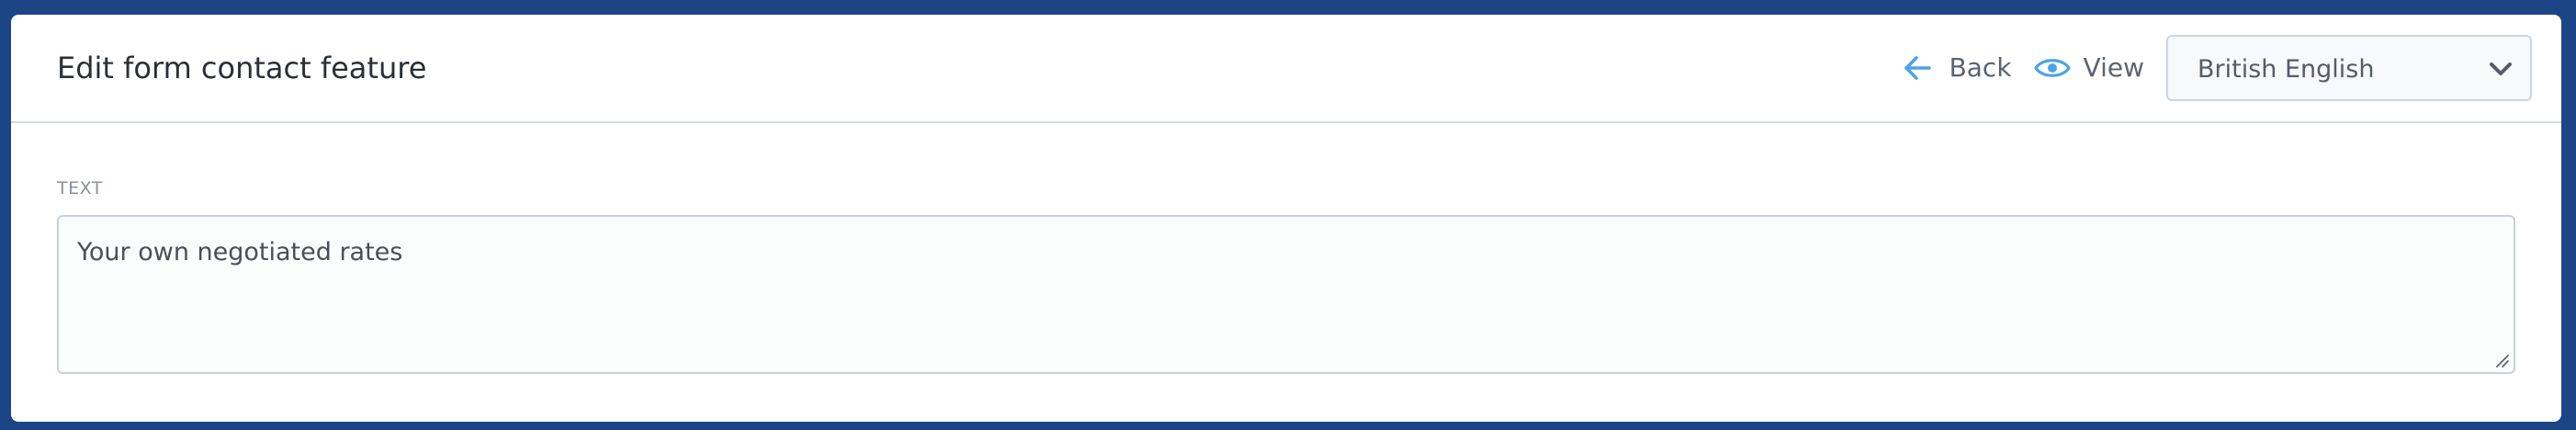  What do you see at coordinates (2113, 67) in the screenshot?
I see `view-button-label: View` at bounding box center [2113, 67].